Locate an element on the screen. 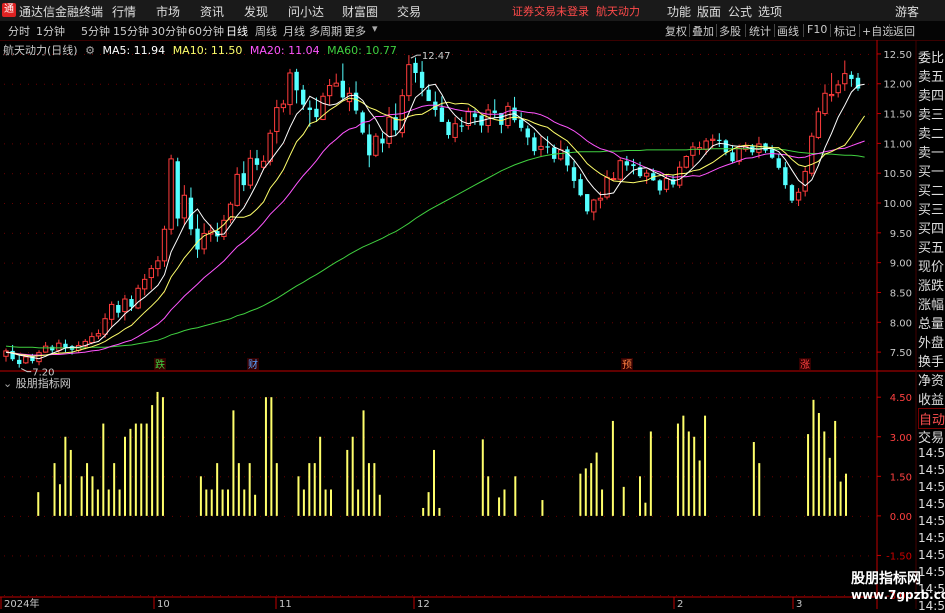 The height and width of the screenshot is (613, 945). quote-label-outer: 外盘 is located at coordinates (931, 343).